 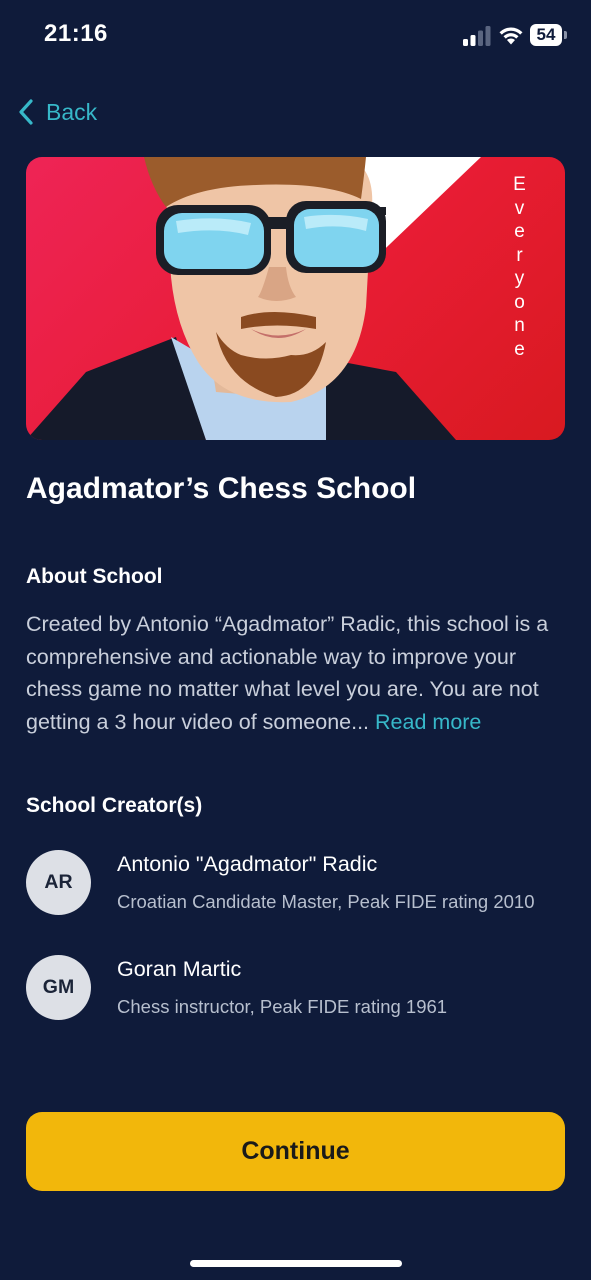 I want to click on audience-letter: E, so click(x=520, y=184).